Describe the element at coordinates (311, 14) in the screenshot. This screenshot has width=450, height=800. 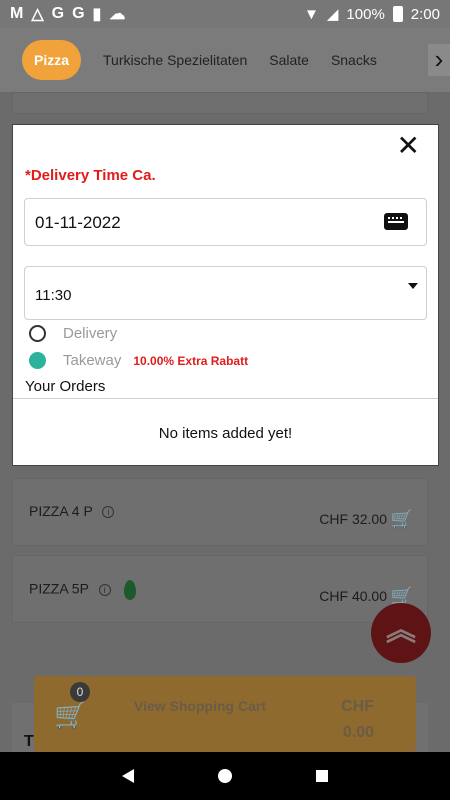
I see `wifi-icon: ▼` at that location.